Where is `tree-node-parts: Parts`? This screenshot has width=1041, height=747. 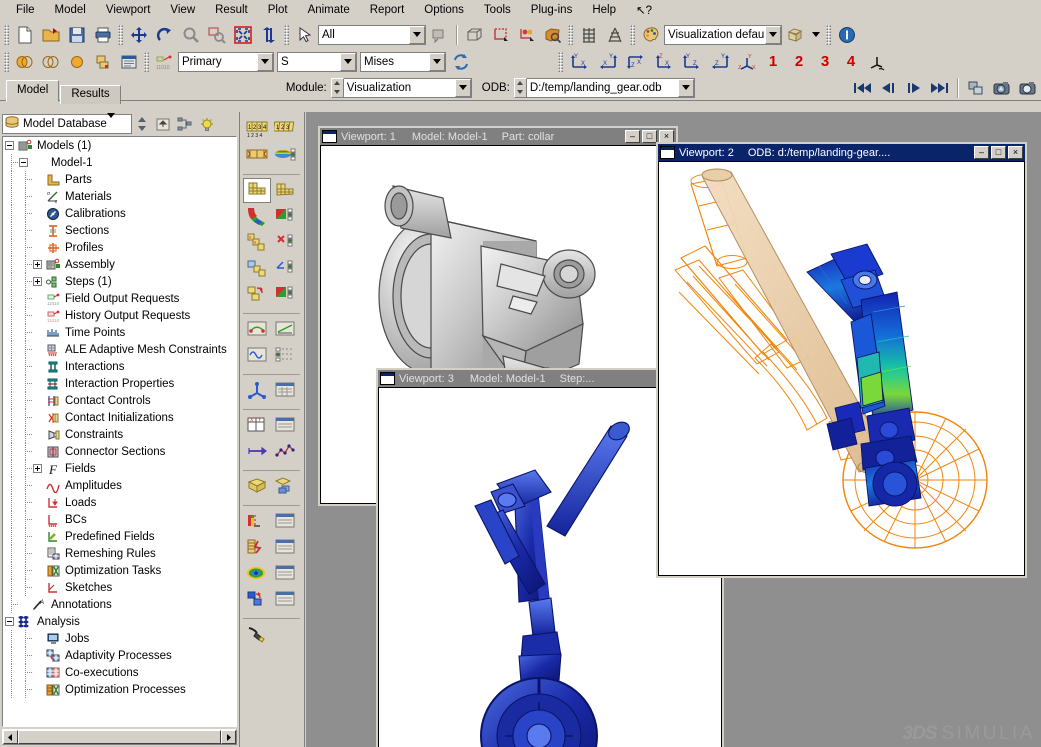 tree-node-parts: Parts is located at coordinates (119, 179).